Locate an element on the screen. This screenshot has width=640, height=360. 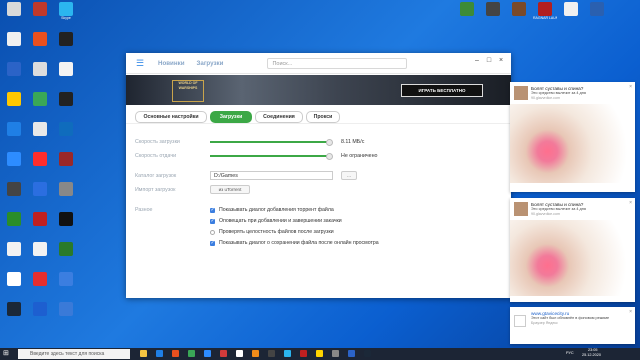
checkbox-save-dialog is located at coordinates (212, 243).